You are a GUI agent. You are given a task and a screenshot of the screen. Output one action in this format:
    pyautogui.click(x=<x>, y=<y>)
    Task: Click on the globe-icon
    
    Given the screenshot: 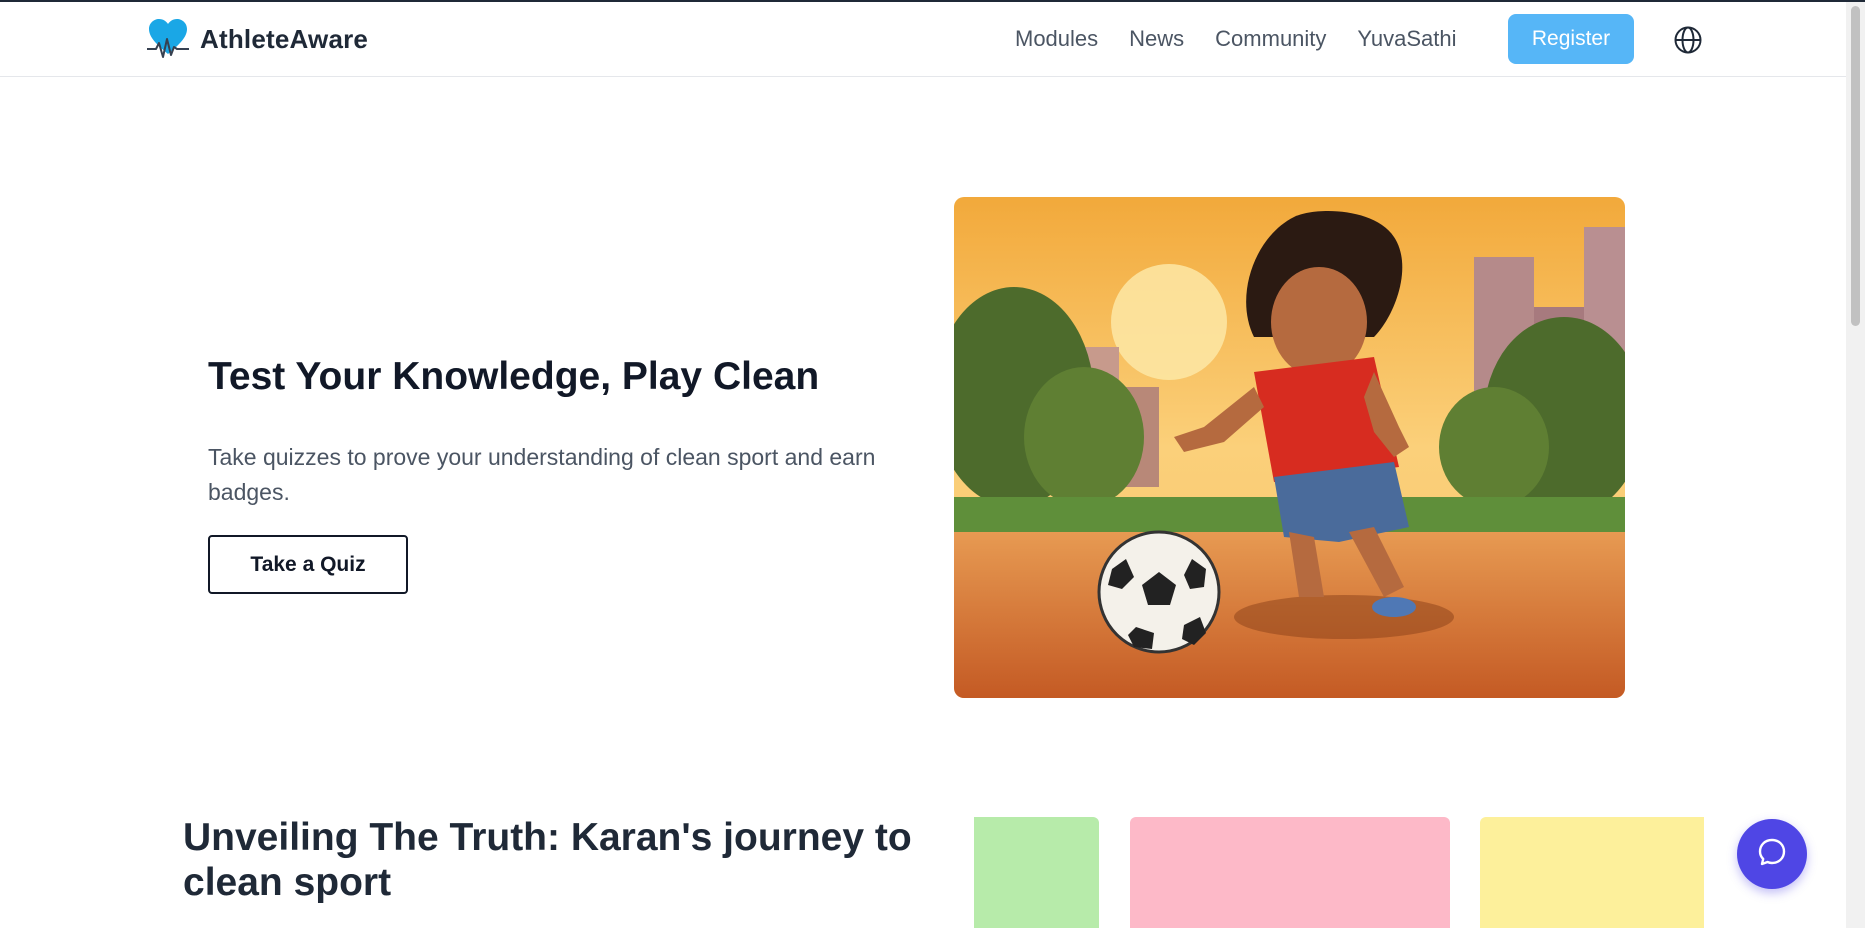 What is the action you would take?
    pyautogui.click(x=1688, y=40)
    